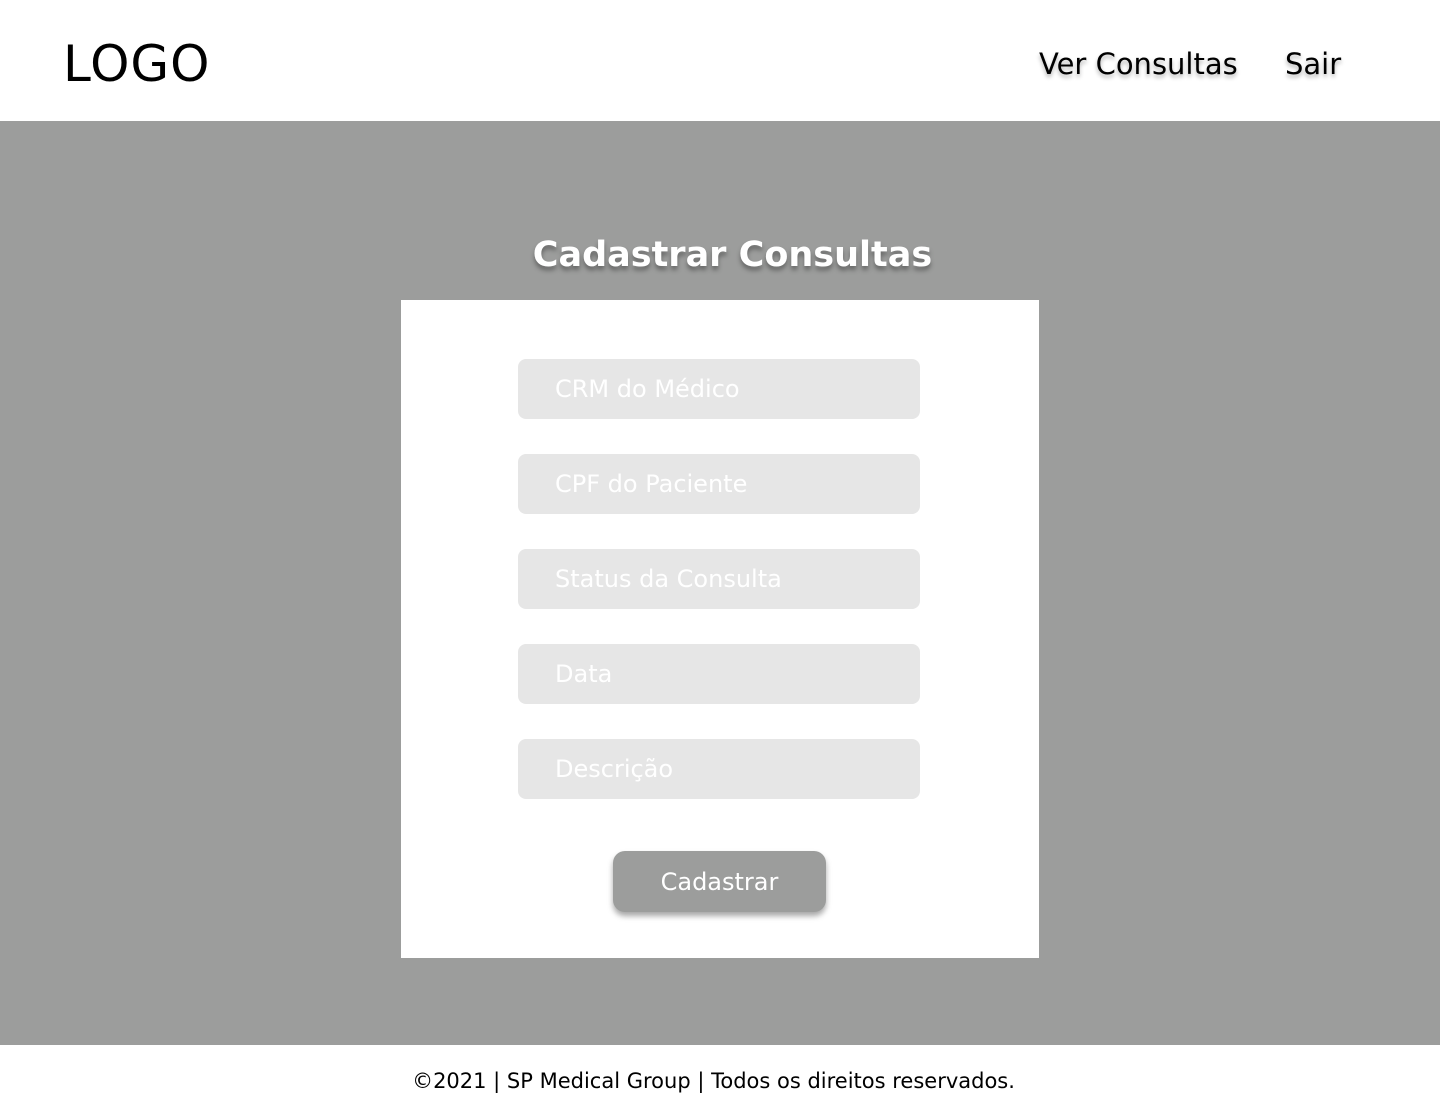 Image resolution: width=1440 pixels, height=1119 pixels. I want to click on page-title: Cadastrar Consultas, so click(732, 255).